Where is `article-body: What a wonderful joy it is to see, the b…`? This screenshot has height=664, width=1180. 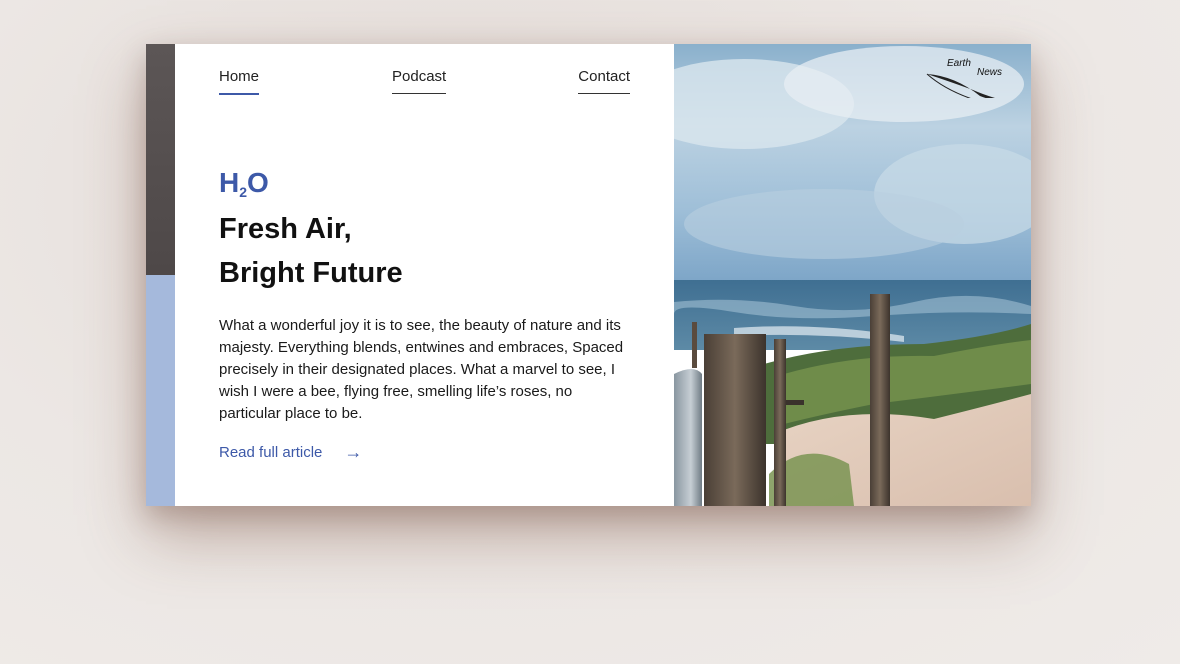
article-body: What a wonderful joy it is to see, the b… is located at coordinates (421, 369).